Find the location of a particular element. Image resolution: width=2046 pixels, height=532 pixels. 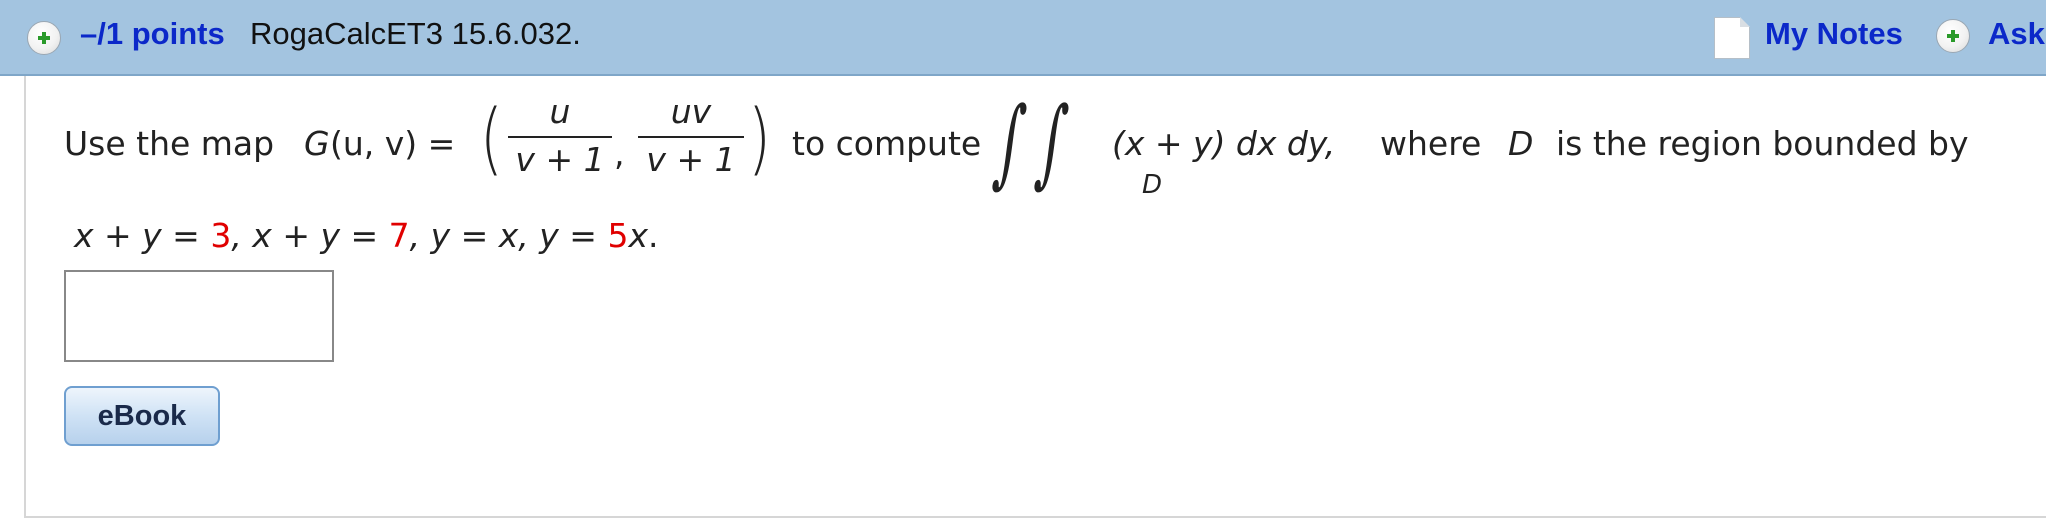

ask-plus-icon is located at coordinates (1953, 36).